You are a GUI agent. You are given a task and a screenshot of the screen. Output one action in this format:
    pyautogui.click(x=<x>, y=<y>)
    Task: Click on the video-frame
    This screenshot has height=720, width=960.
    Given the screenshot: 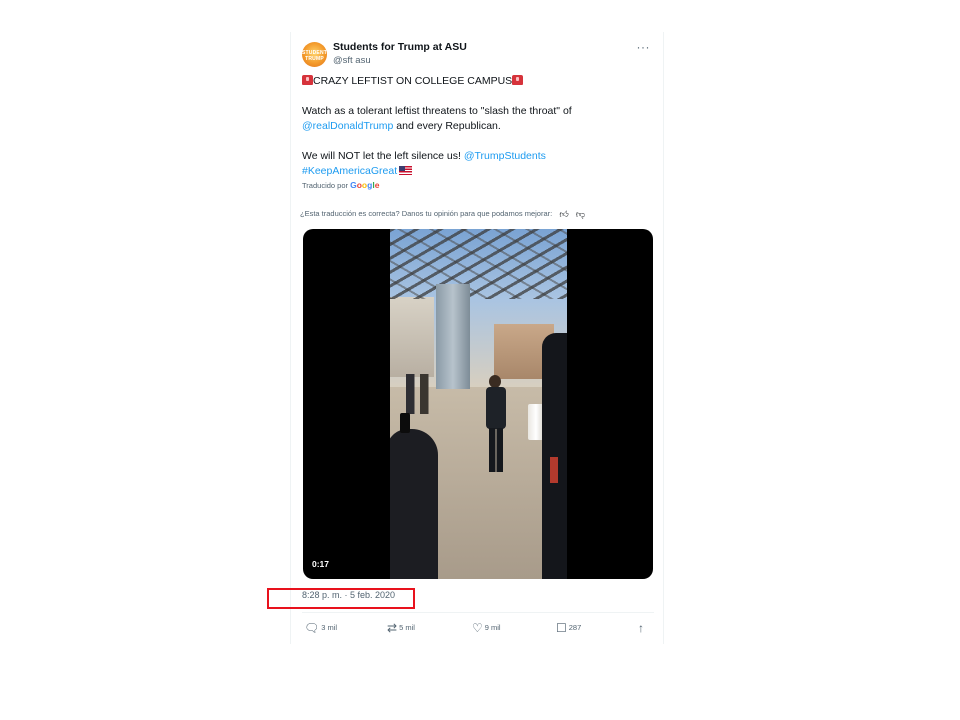 What is the action you would take?
    pyautogui.click(x=478, y=404)
    